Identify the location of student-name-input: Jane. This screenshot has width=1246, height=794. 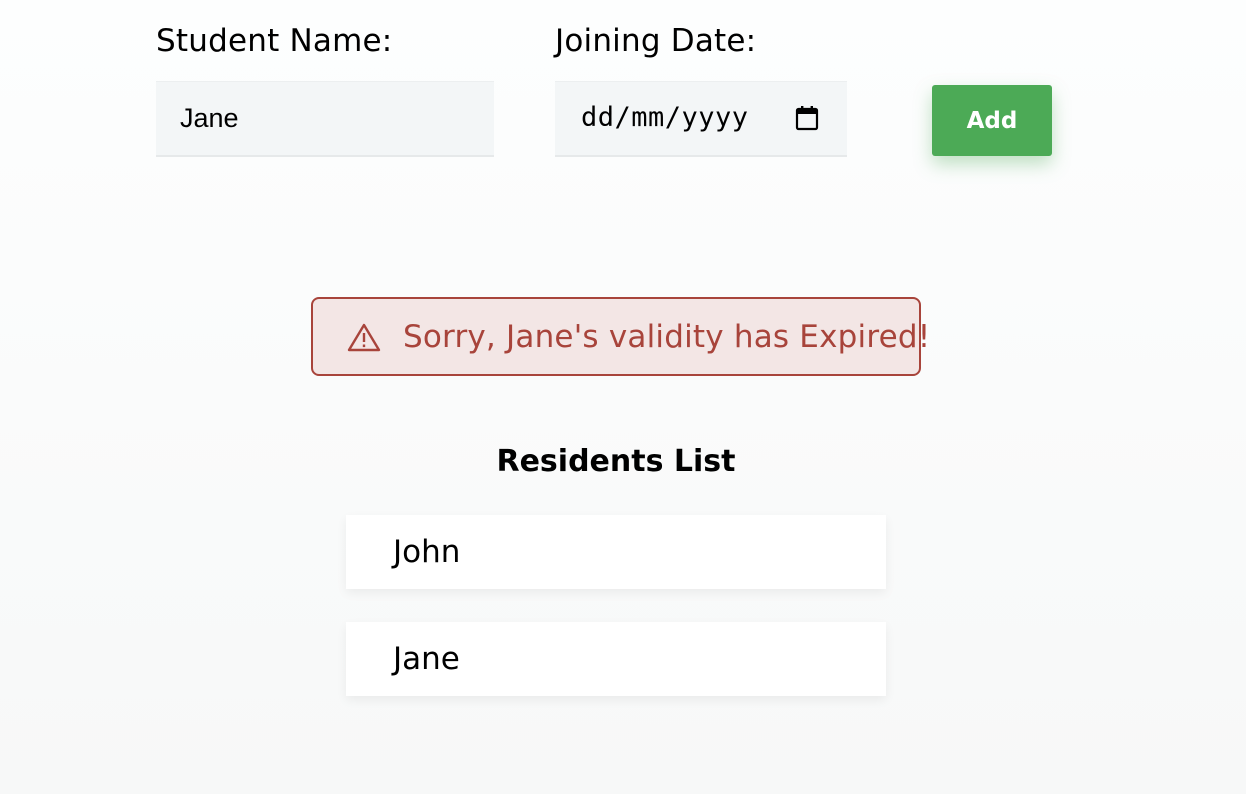
(325, 118).